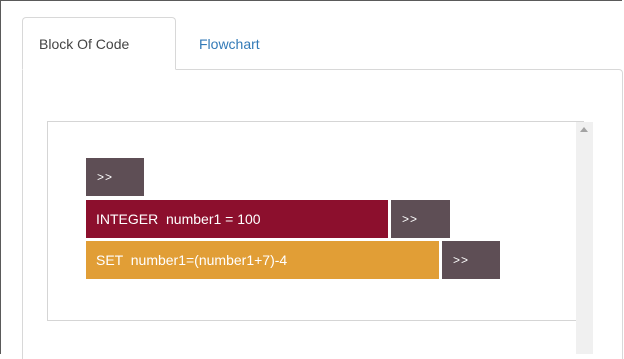 This screenshot has width=624, height=359. Describe the element at coordinates (262, 260) in the screenshot. I see `set-statement-block: SET number1=(number1+7)-4` at that location.